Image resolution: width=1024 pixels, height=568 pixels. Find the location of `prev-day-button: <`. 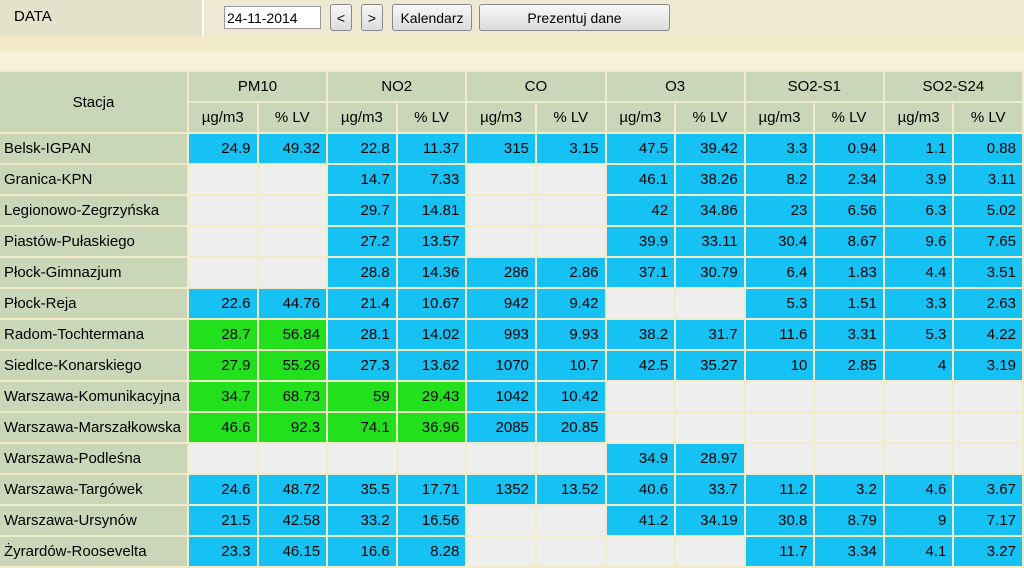

prev-day-button: < is located at coordinates (341, 17).